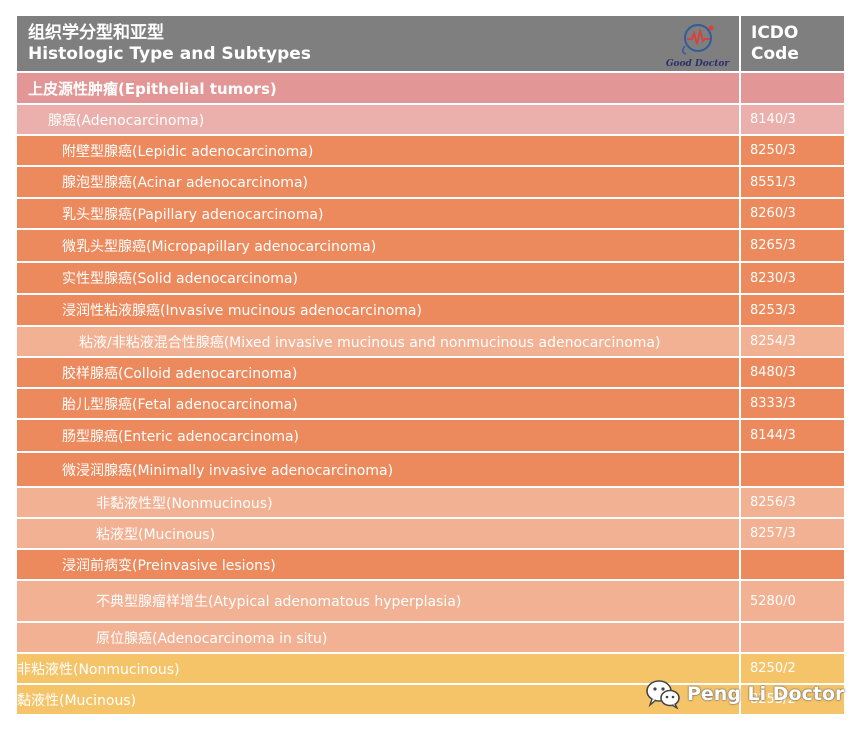 Image resolution: width=861 pixels, height=734 pixels. I want to click on watermark-text: Peng Li Doctor, so click(766, 694).